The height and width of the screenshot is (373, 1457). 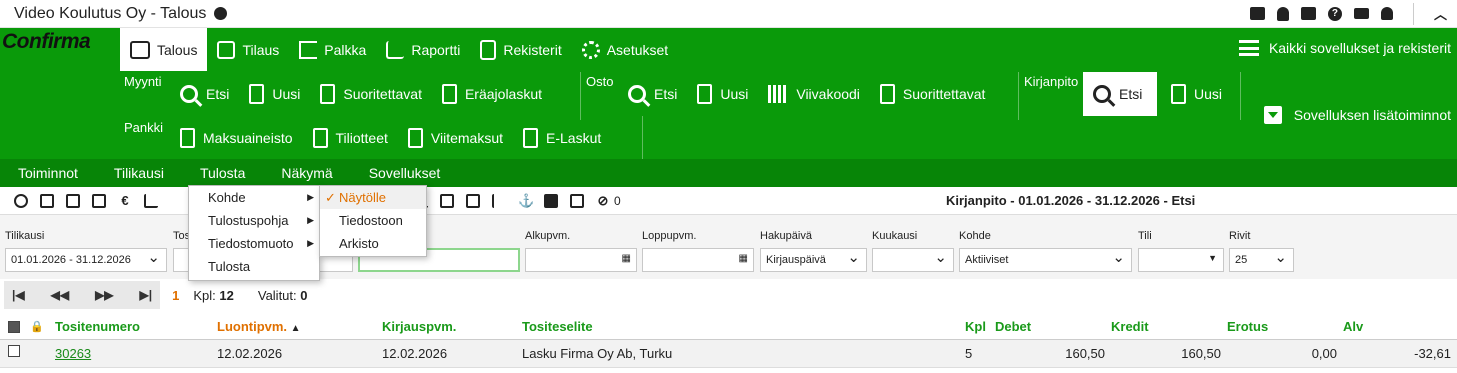 What do you see at coordinates (405, 173) in the screenshot?
I see `menu-sovellukset: Sovellukset` at bounding box center [405, 173].